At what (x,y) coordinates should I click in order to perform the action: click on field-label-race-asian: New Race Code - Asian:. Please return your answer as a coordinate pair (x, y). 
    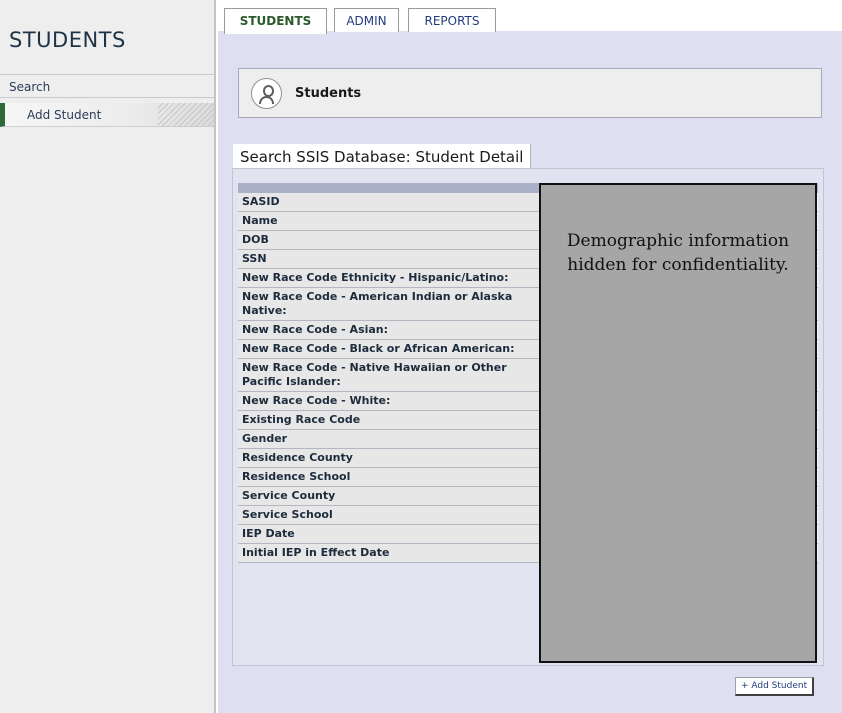
    Looking at the image, I should click on (388, 330).